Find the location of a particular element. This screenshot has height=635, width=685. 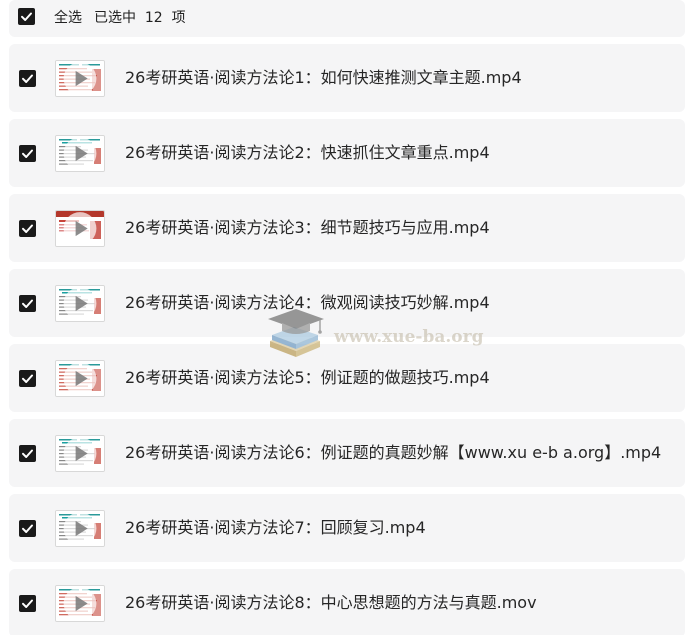

select-all-bar: 全选 已选中 12 项 is located at coordinates (347, 18).